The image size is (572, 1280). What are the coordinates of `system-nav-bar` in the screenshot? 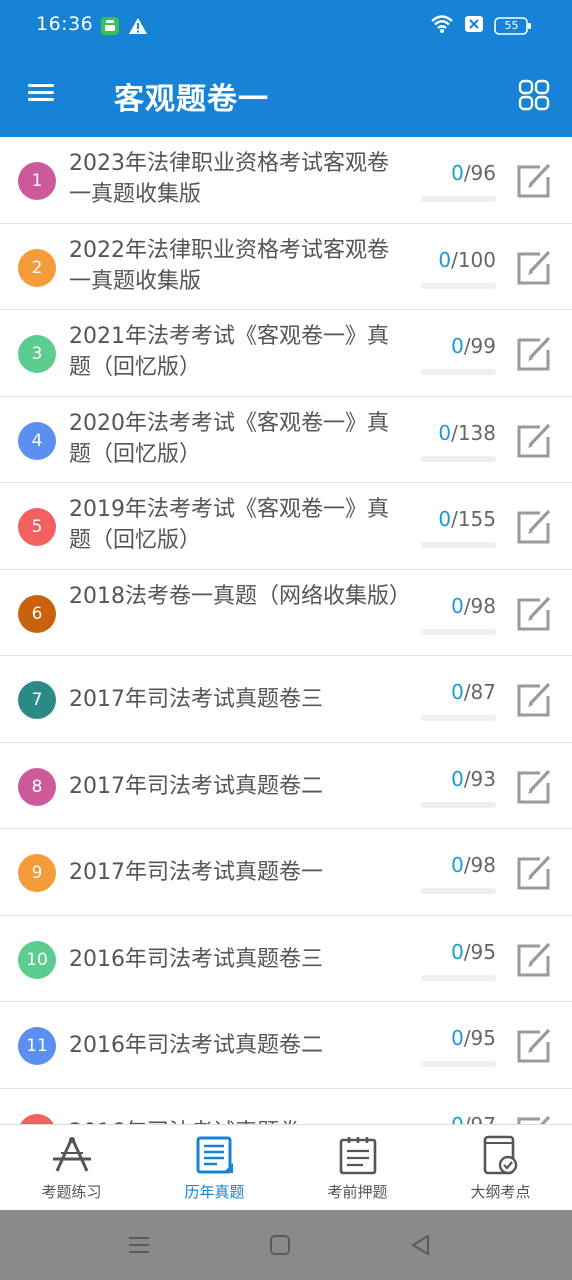 It's located at (286, 1245).